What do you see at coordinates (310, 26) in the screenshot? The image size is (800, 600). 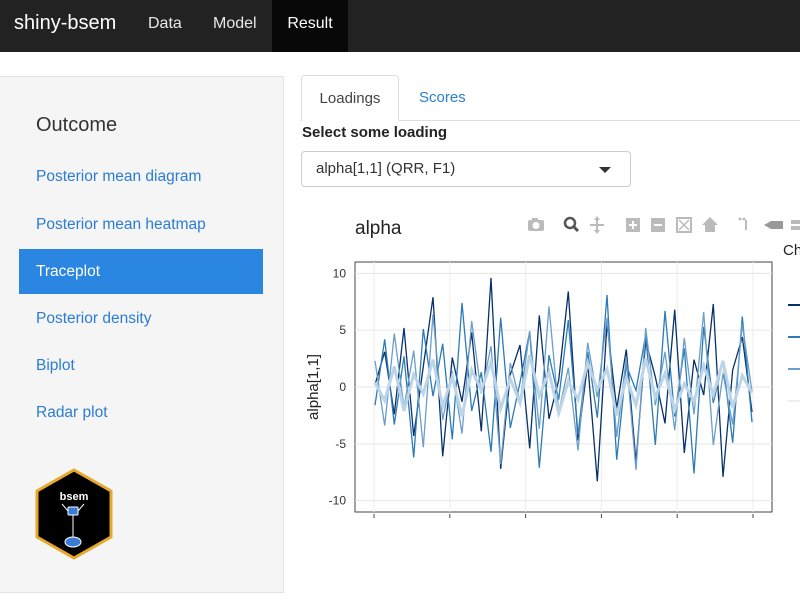 I see `nav-item-result: Result` at bounding box center [310, 26].